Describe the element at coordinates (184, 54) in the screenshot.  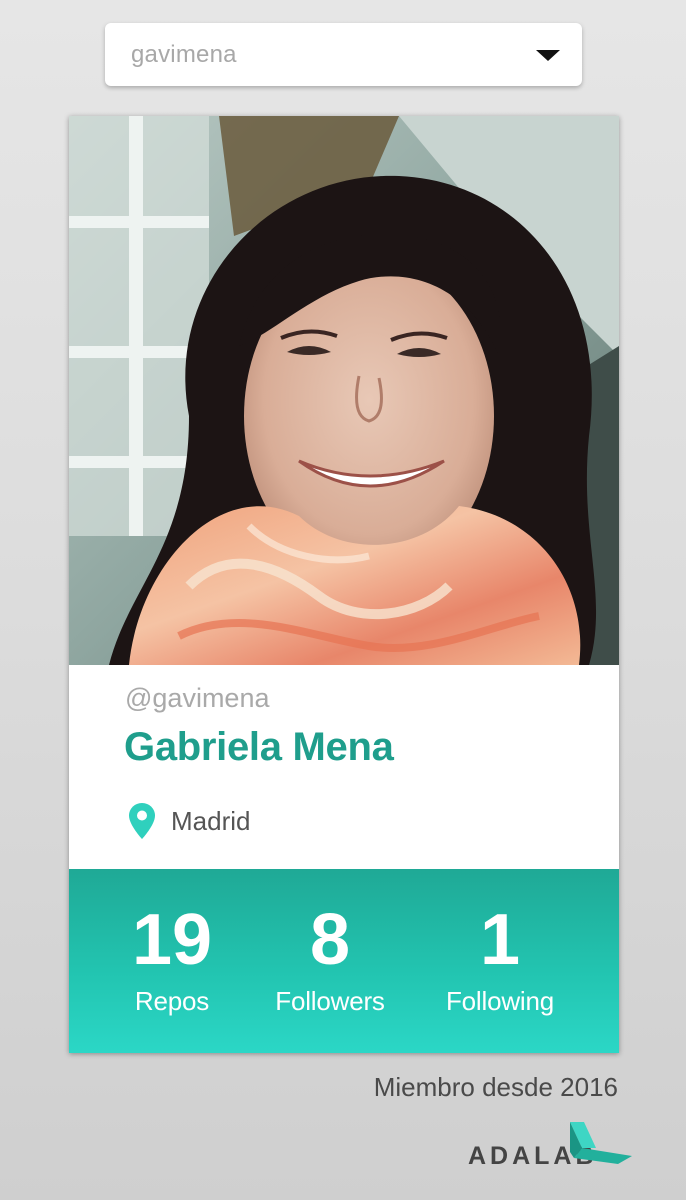
I see `user-select-value: gavimena` at that location.